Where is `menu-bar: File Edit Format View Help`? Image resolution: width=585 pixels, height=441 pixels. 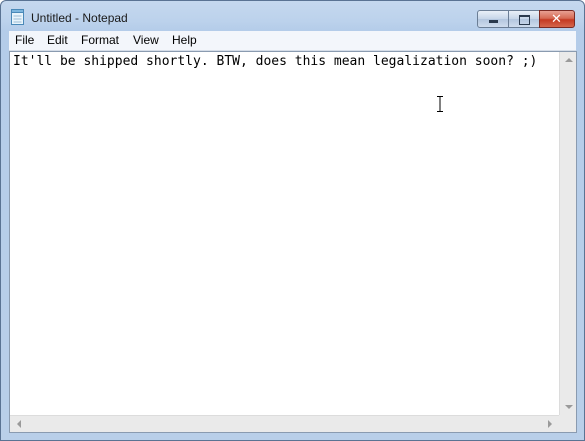
menu-bar: File Edit Format View Help is located at coordinates (292, 41).